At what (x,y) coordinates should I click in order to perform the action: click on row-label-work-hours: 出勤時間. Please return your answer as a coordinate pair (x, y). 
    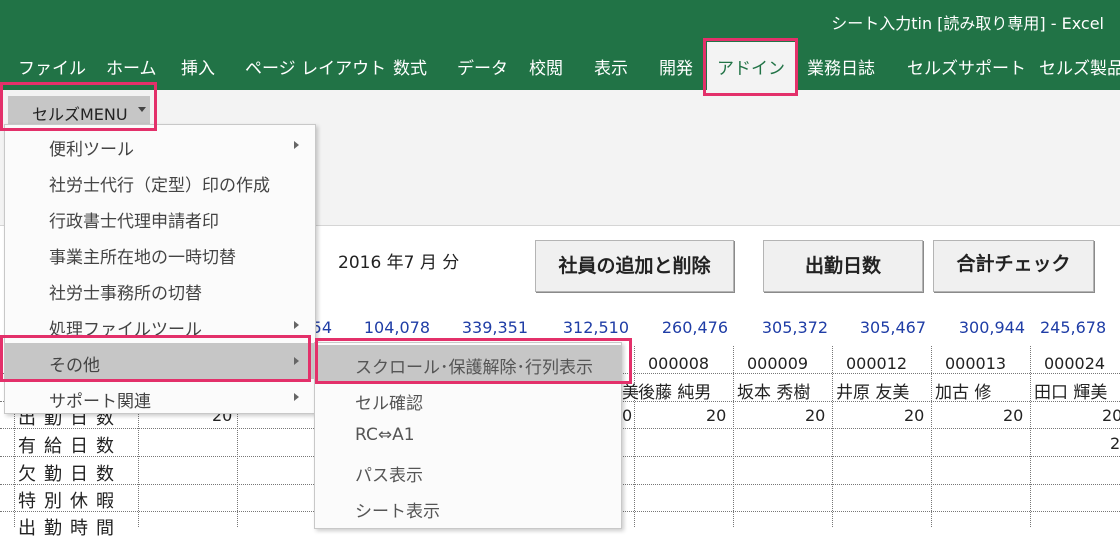
    Looking at the image, I should click on (70, 528).